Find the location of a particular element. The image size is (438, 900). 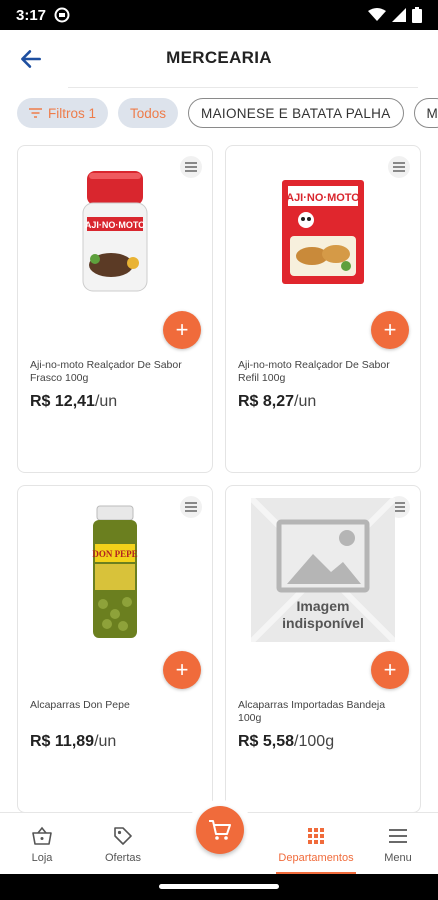

product-price: R$ 5,58/100g is located at coordinates (286, 742).